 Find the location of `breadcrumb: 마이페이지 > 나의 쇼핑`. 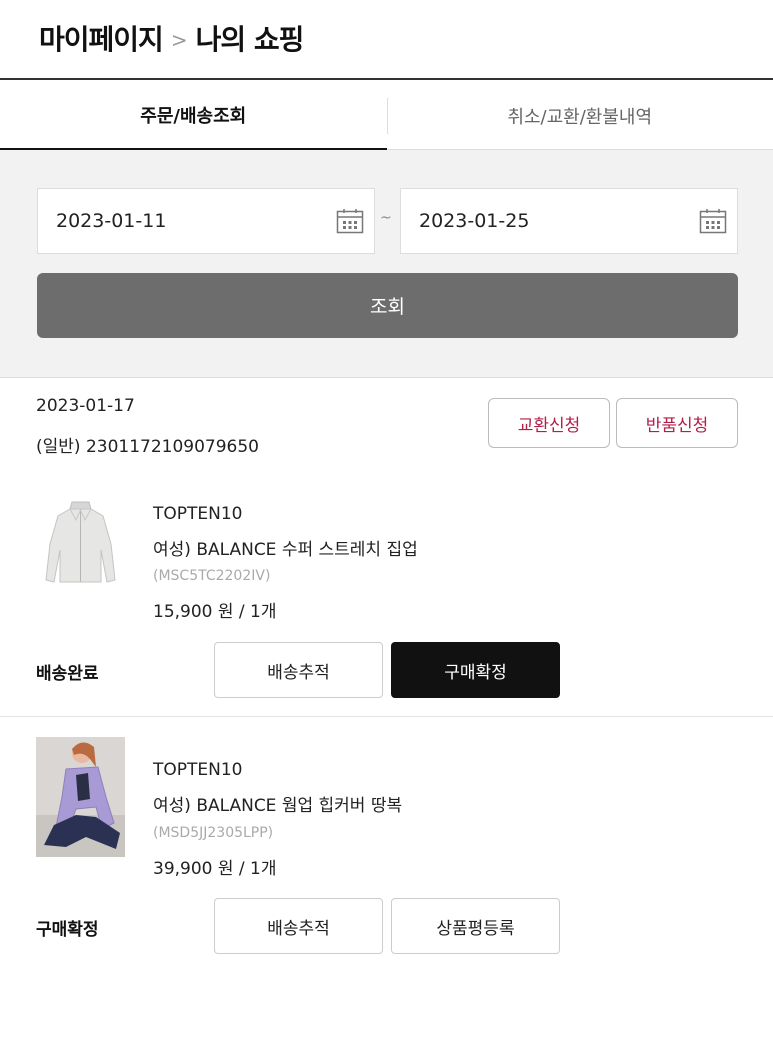

breadcrumb: 마이페이지 > 나의 쇼핑 is located at coordinates (172, 38).